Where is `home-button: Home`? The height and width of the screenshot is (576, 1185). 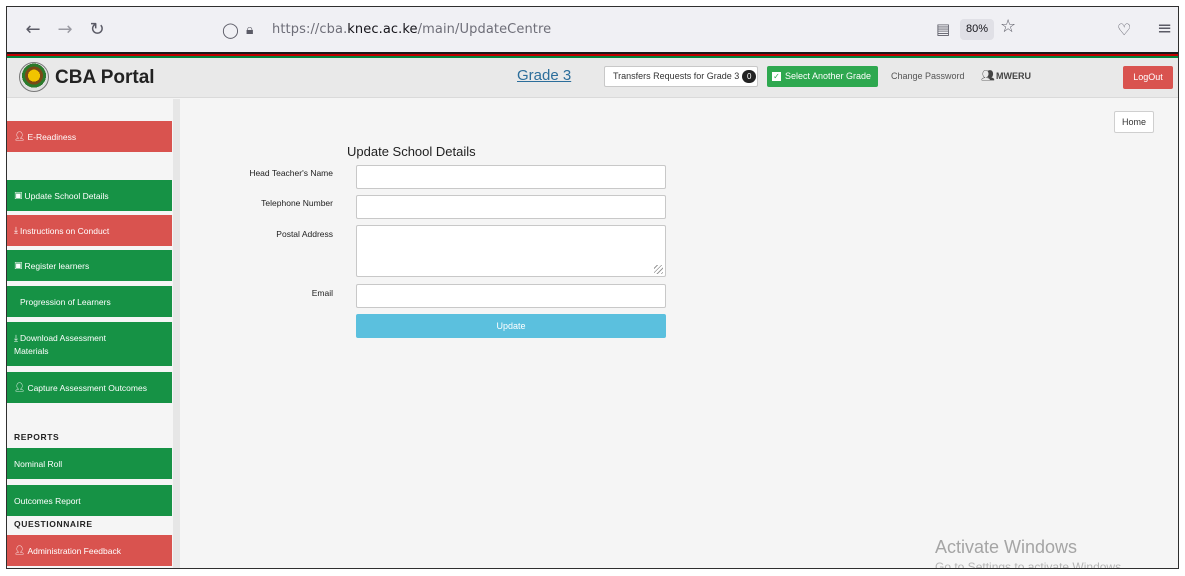
home-button: Home is located at coordinates (1134, 122).